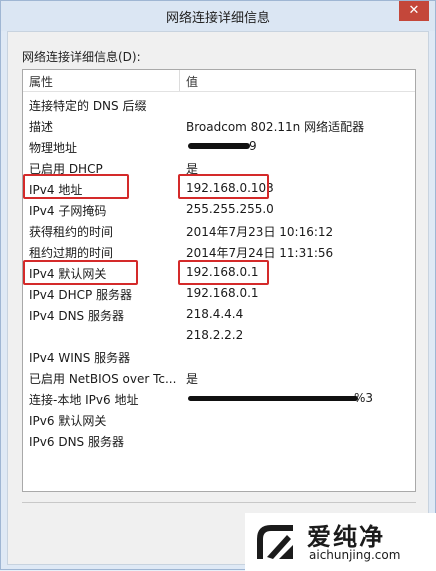 The width and height of the screenshot is (436, 571). I want to click on window-title: 网络连接详细信息, so click(217, 18).